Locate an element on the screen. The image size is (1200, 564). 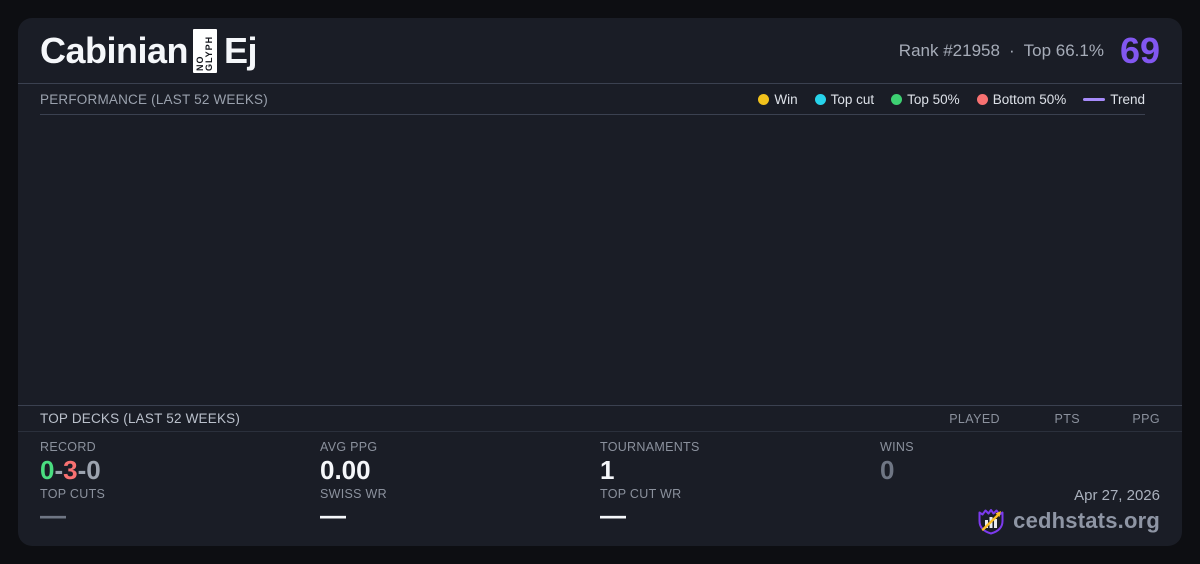
legend-item-top-cut: Top cut is located at coordinates (844, 99).